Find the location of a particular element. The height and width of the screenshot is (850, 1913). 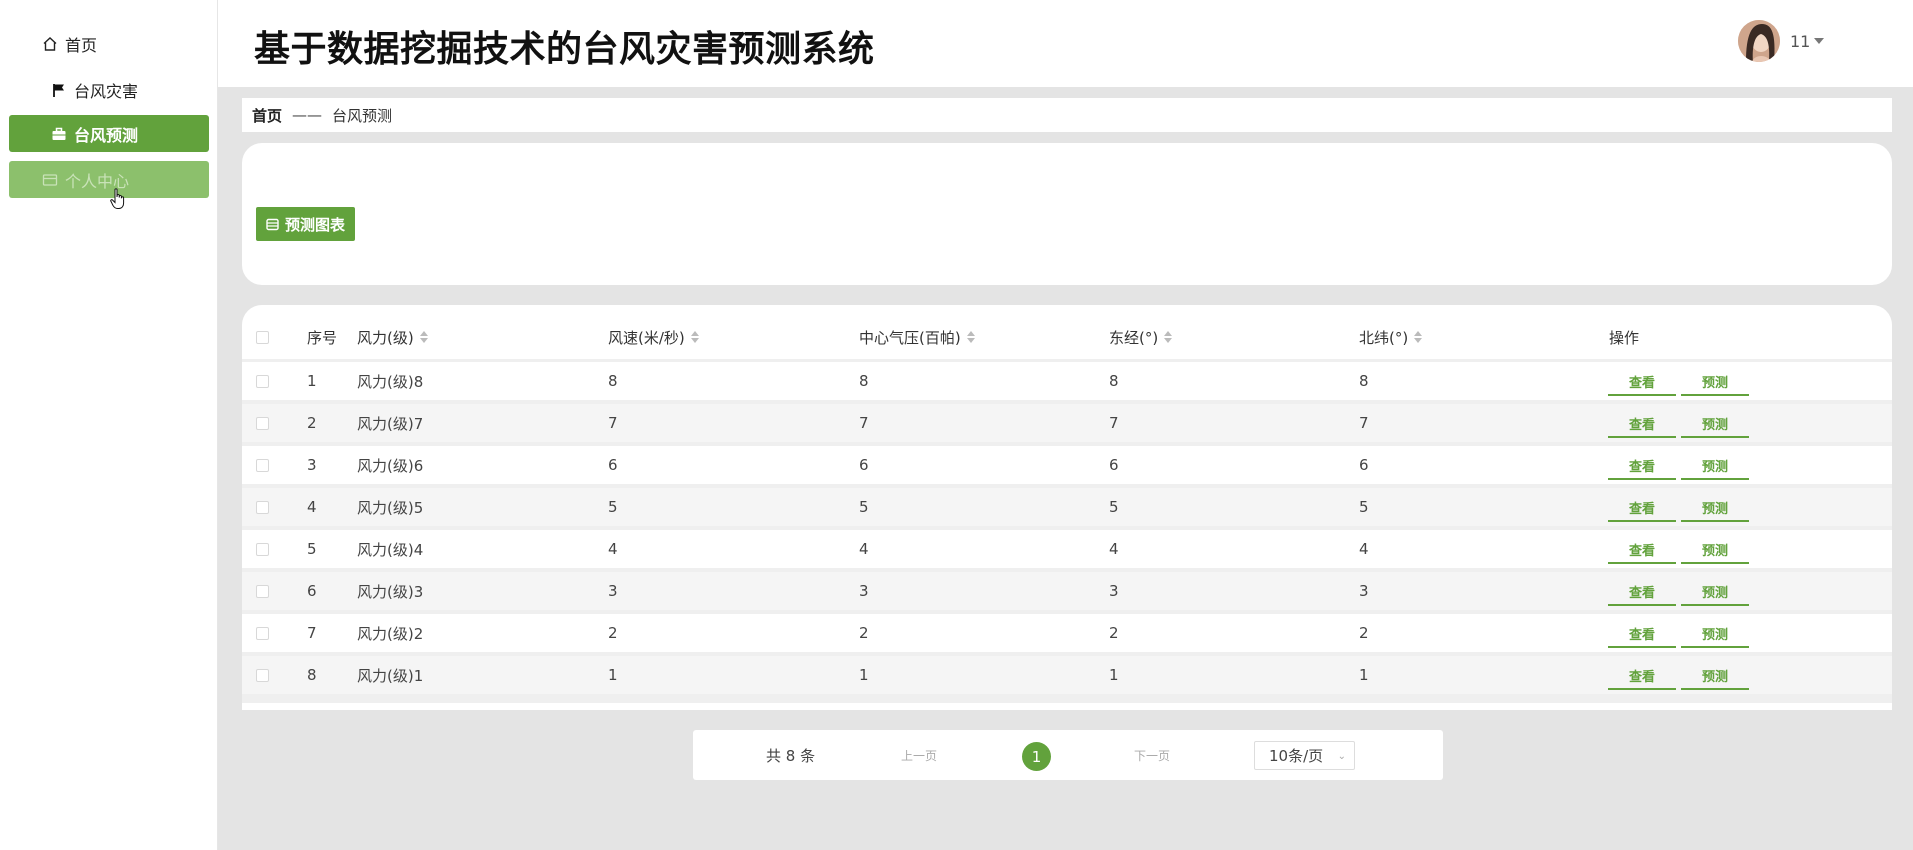

cell-pressure: 5 is located at coordinates (864, 507).